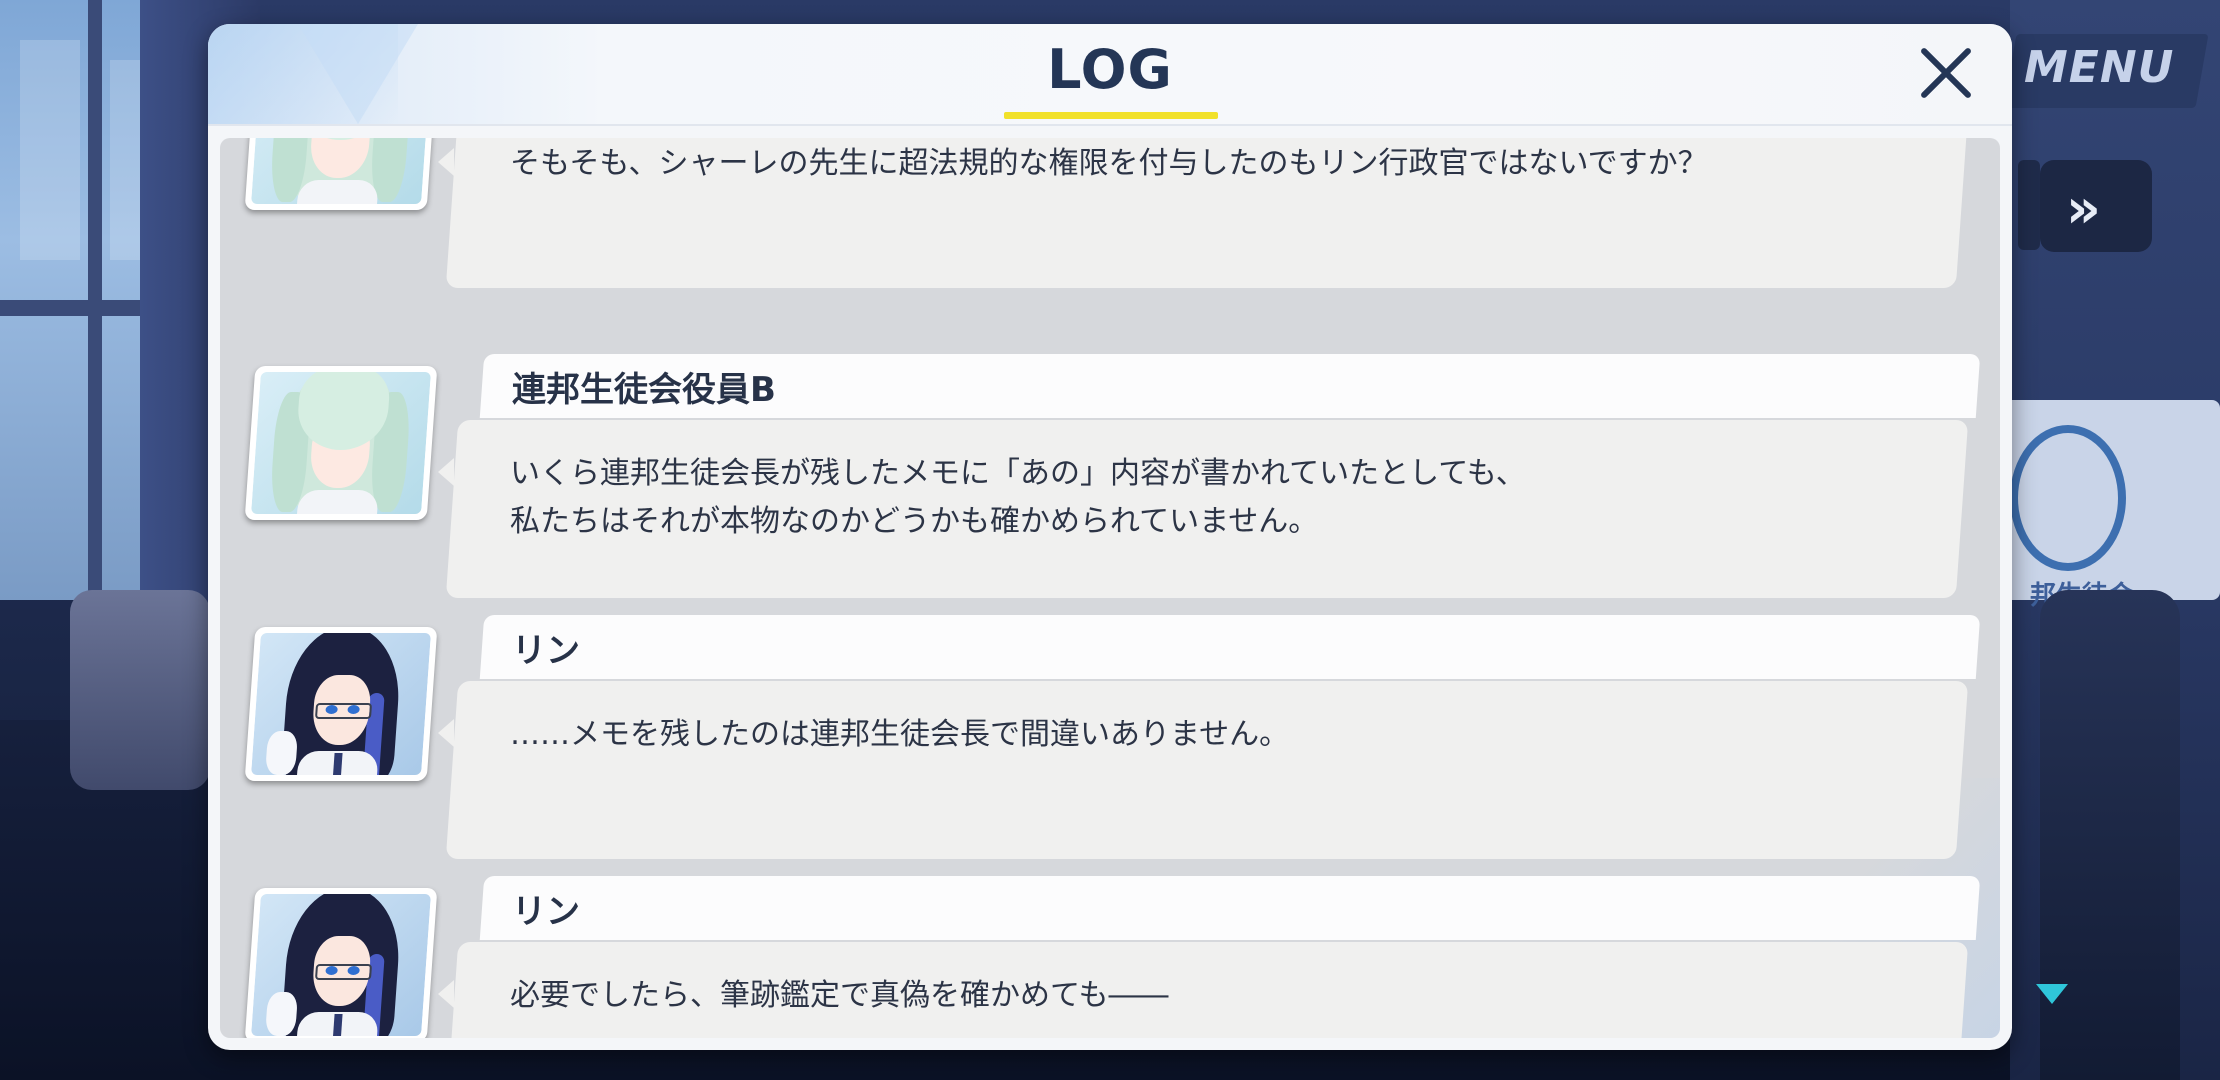 The height and width of the screenshot is (1080, 2220). I want to click on message-text: そもそも、シャーレの先生に超法規的な権限を付与したのもリン行政官ではないですか？, so click(1109, 163).